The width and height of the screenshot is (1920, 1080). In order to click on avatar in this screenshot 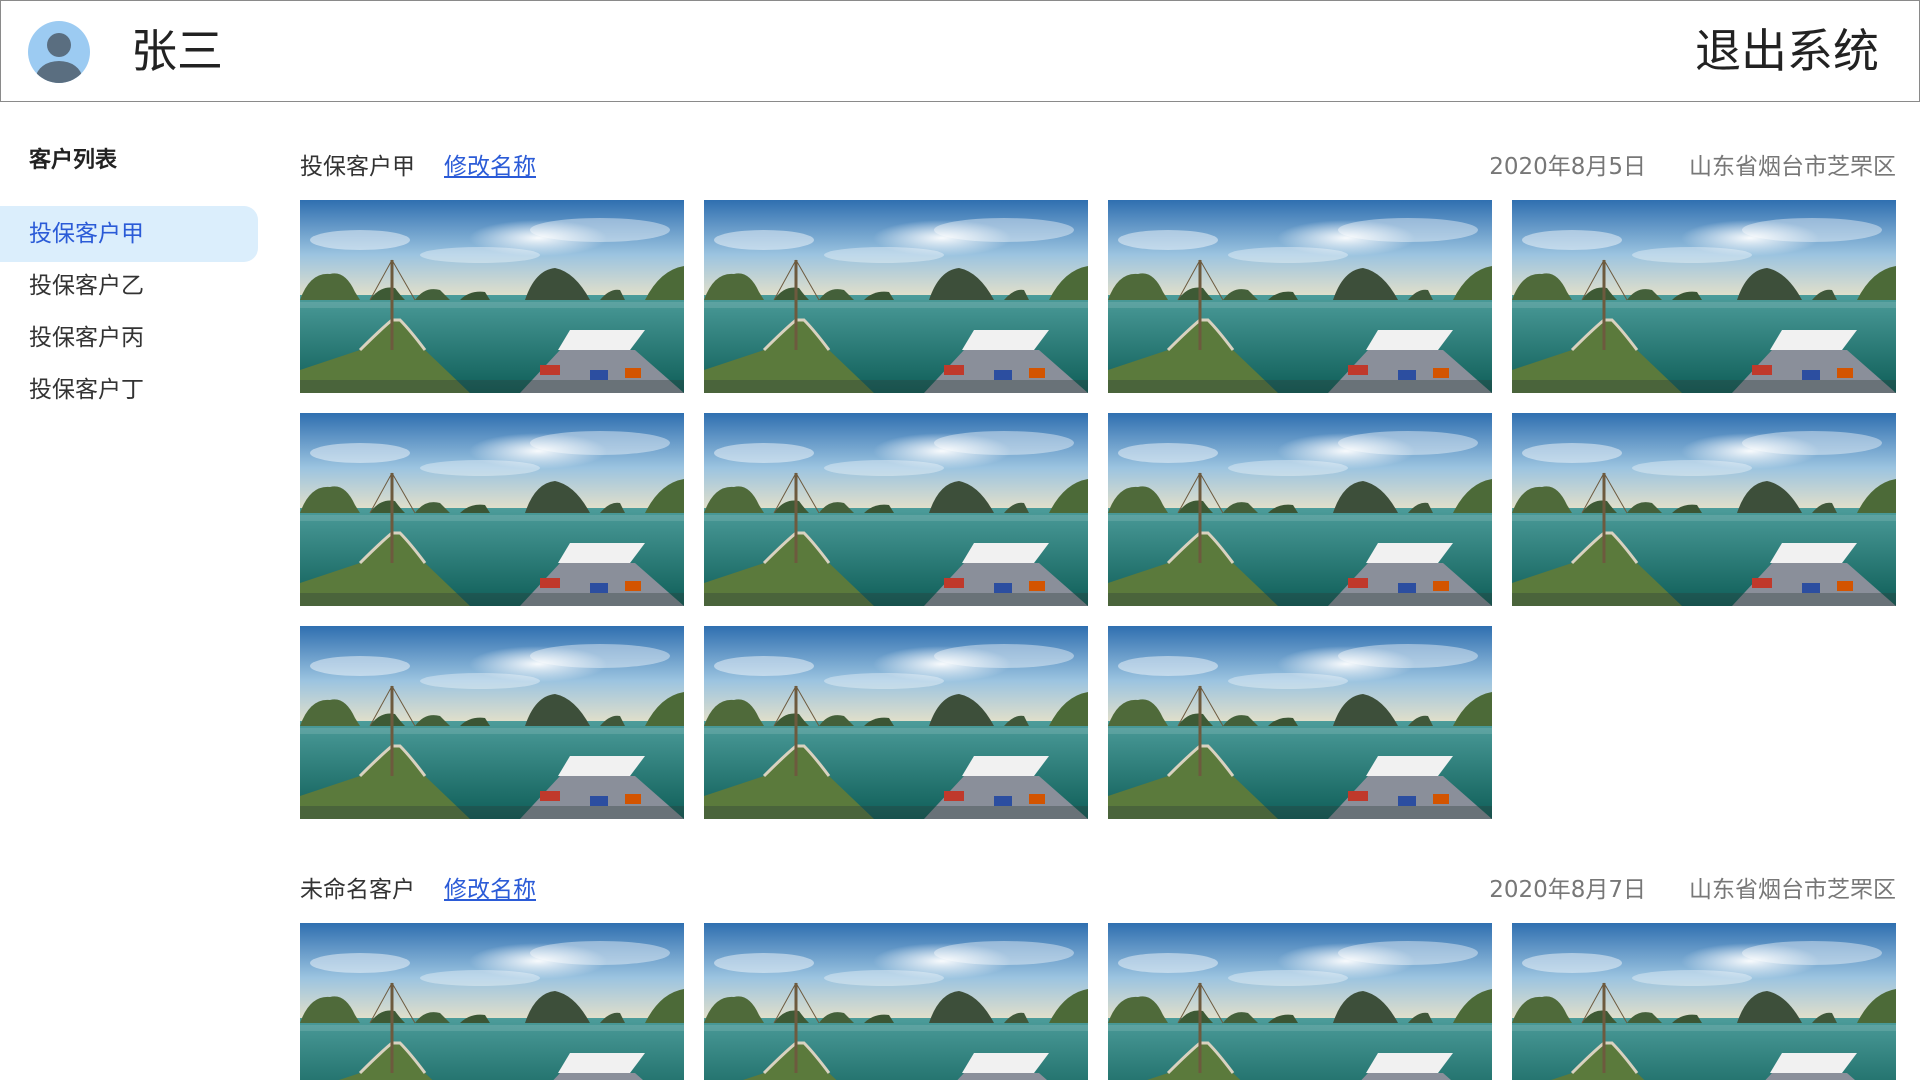, I will do `click(59, 52)`.